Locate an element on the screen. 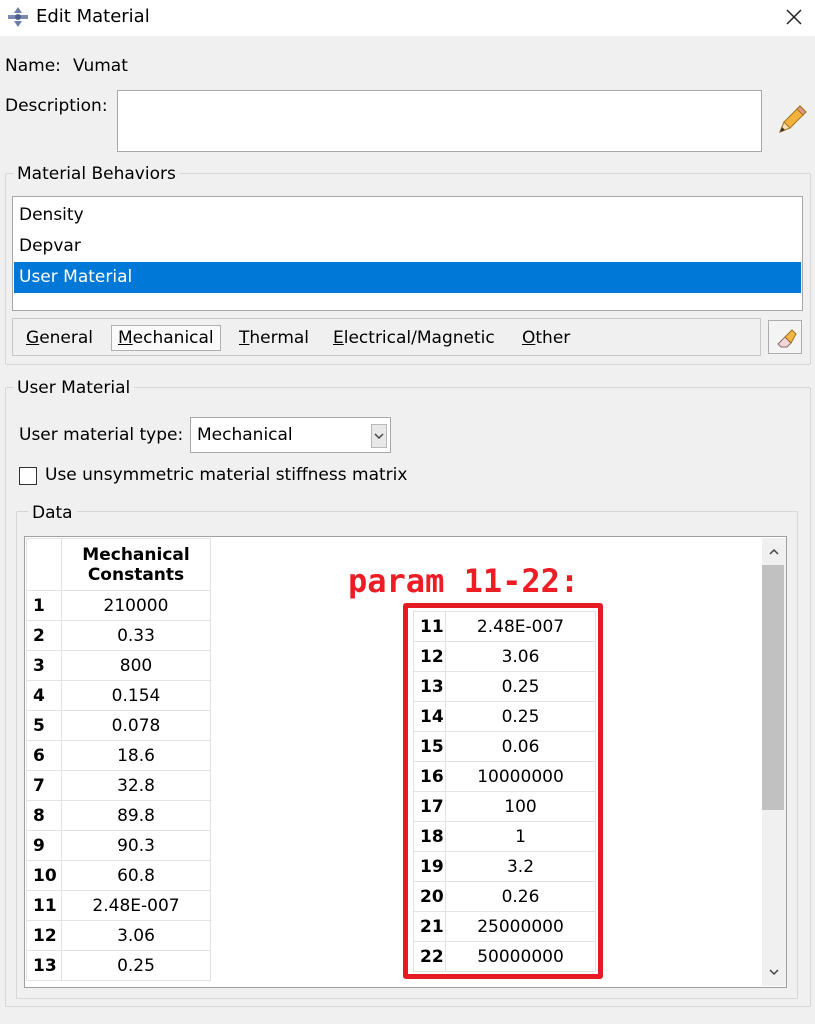  material-behaviors-list: Density Depvar User Material is located at coordinates (407, 253).